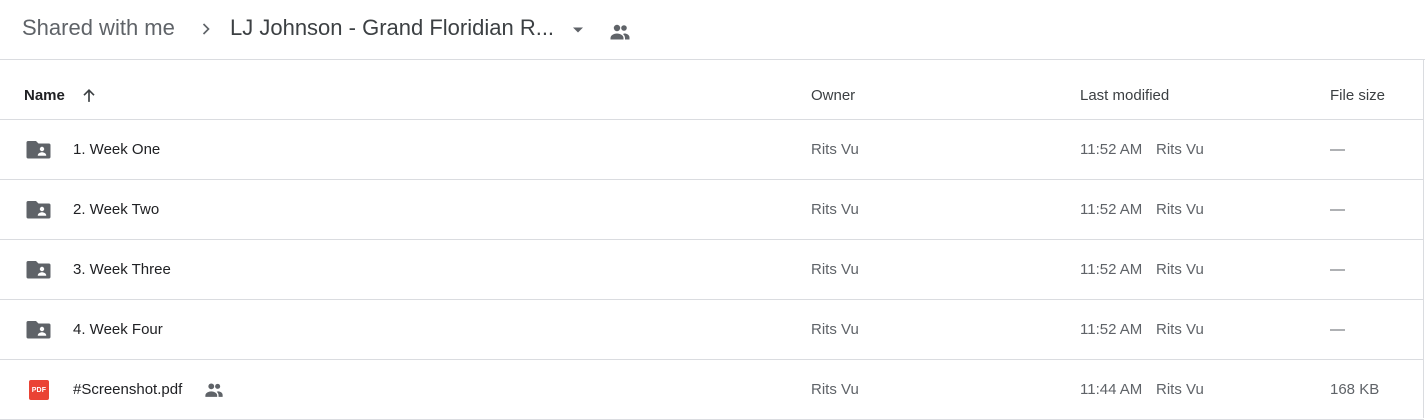 This screenshot has width=1425, height=420. I want to click on file-name: 3. Week Three, so click(122, 269).